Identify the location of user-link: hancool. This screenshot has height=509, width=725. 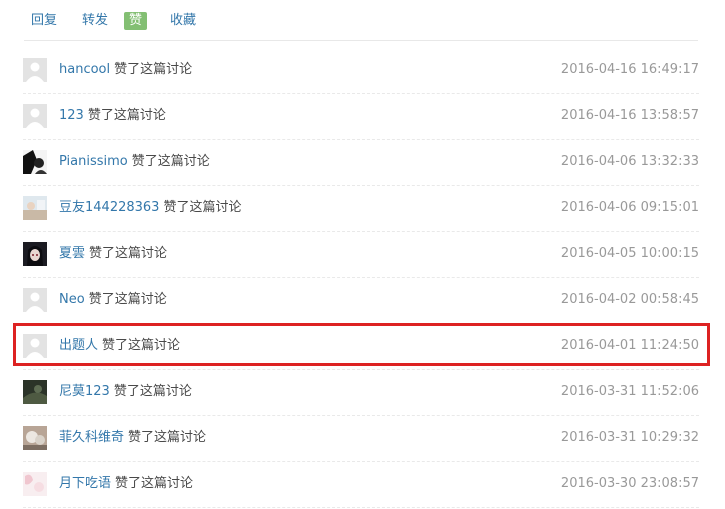
(84, 69).